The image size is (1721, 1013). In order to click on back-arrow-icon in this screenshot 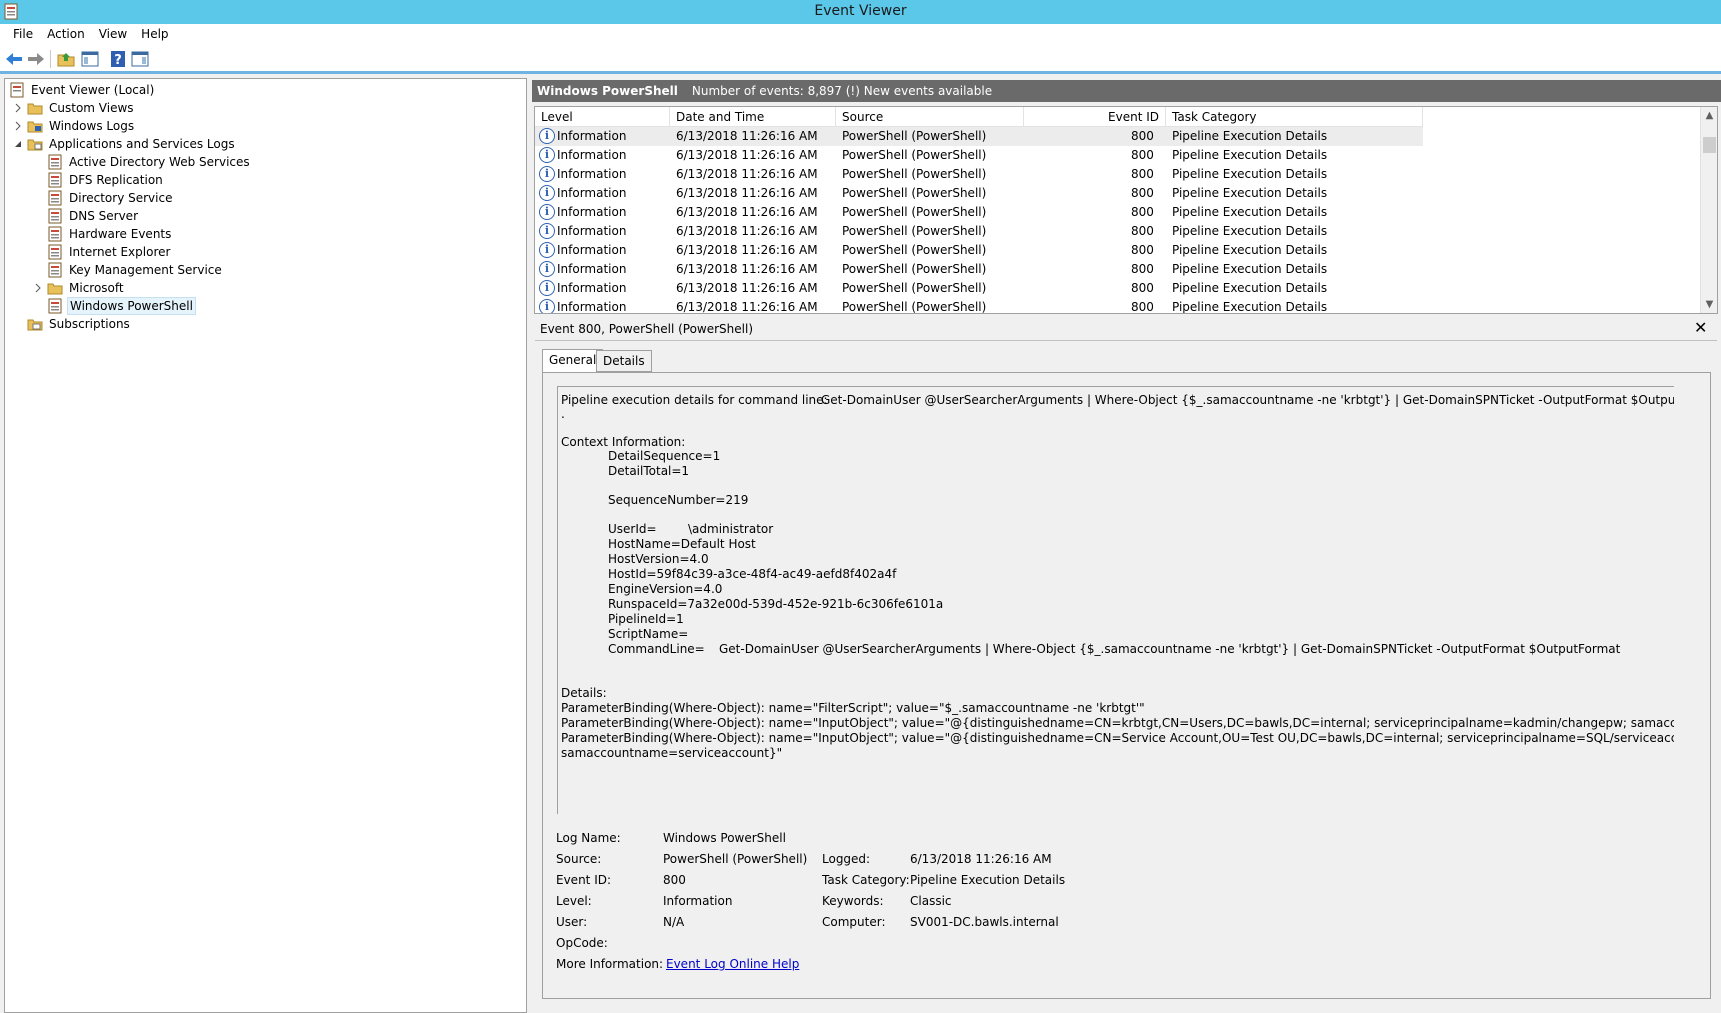, I will do `click(14, 59)`.